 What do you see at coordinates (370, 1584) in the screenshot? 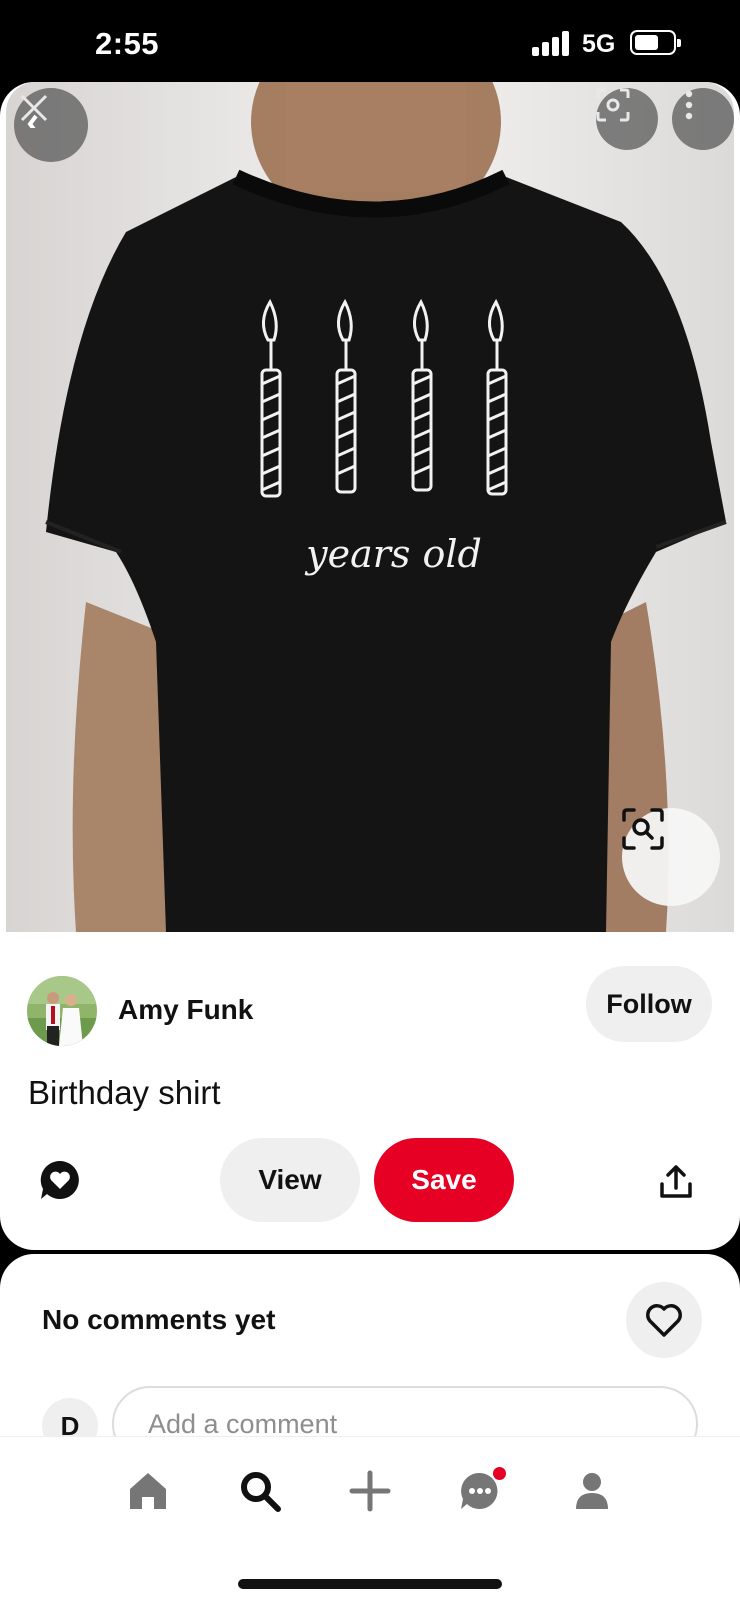
I see `home-indicator` at bounding box center [370, 1584].